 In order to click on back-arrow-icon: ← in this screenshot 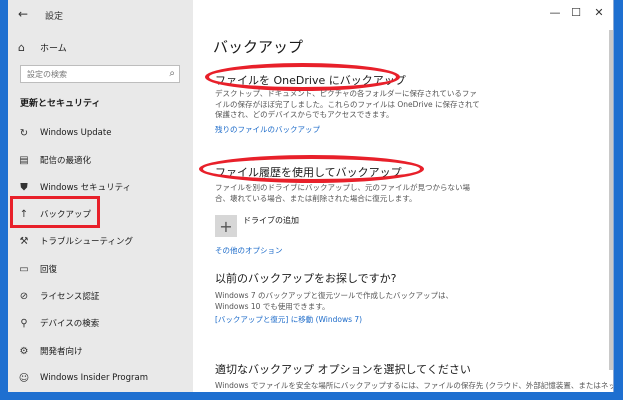, I will do `click(23, 14)`.